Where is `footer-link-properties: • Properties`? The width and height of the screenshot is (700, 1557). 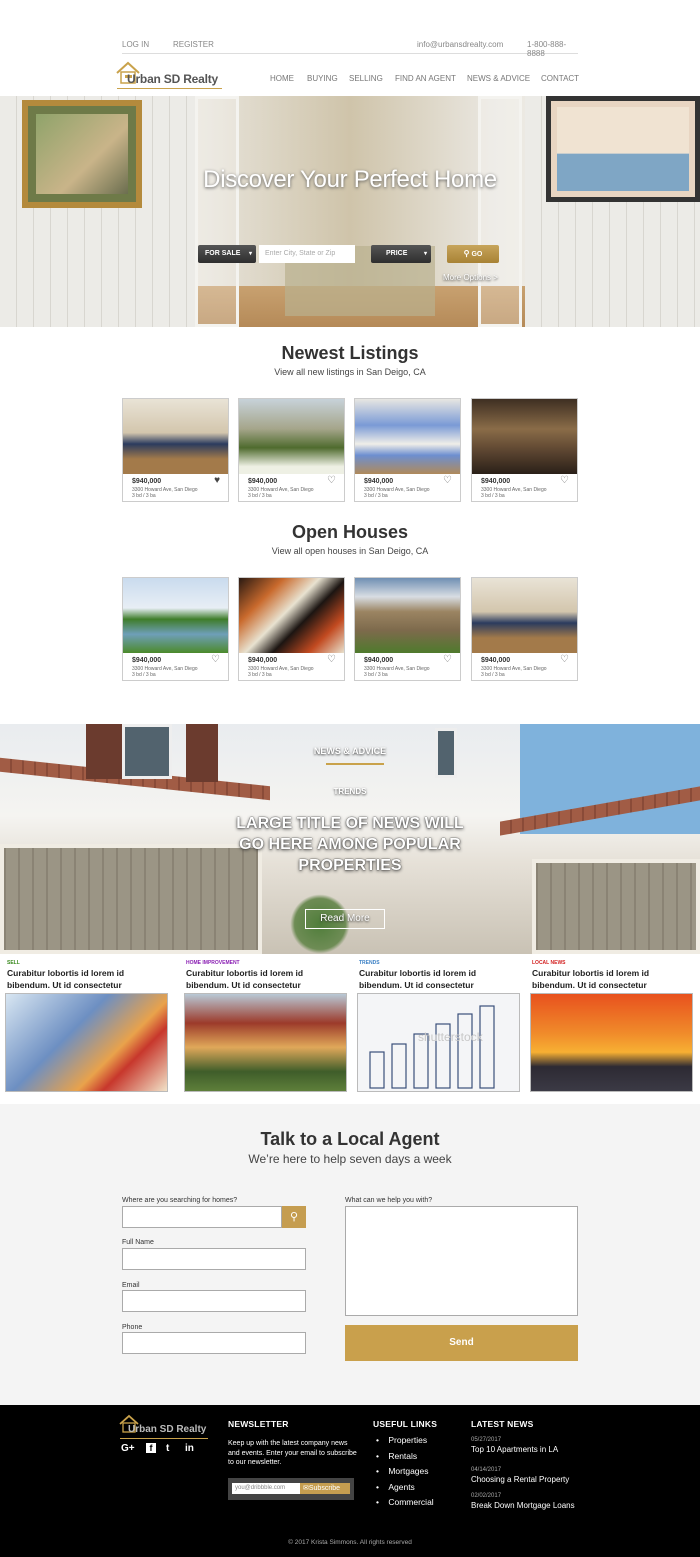
footer-link-properties: • Properties is located at coordinates (401, 1440).